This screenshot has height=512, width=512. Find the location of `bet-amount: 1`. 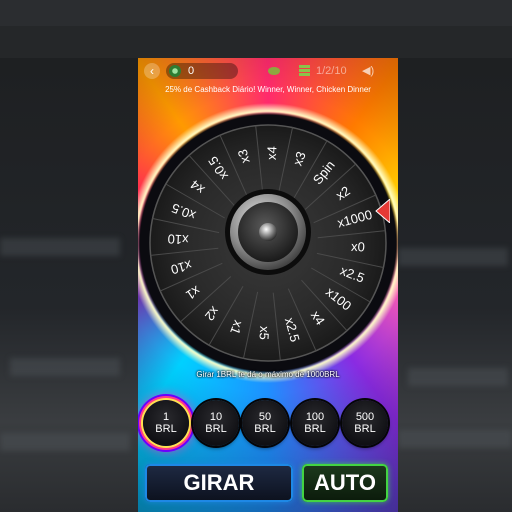

bet-amount: 1 is located at coordinates (166, 417).